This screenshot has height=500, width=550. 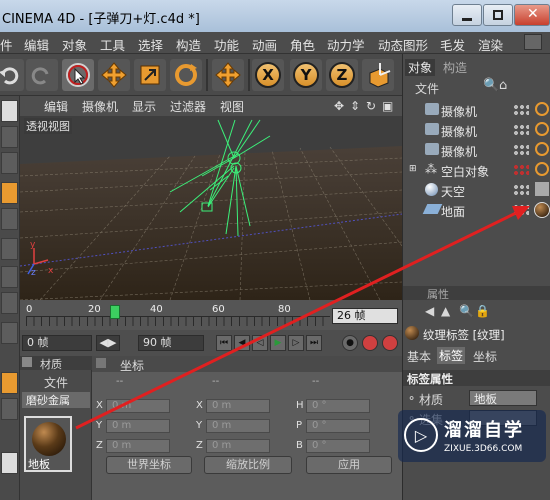 What do you see at coordinates (338, 426) in the screenshot?
I see `rot-p-field: 0 °` at bounding box center [338, 426].